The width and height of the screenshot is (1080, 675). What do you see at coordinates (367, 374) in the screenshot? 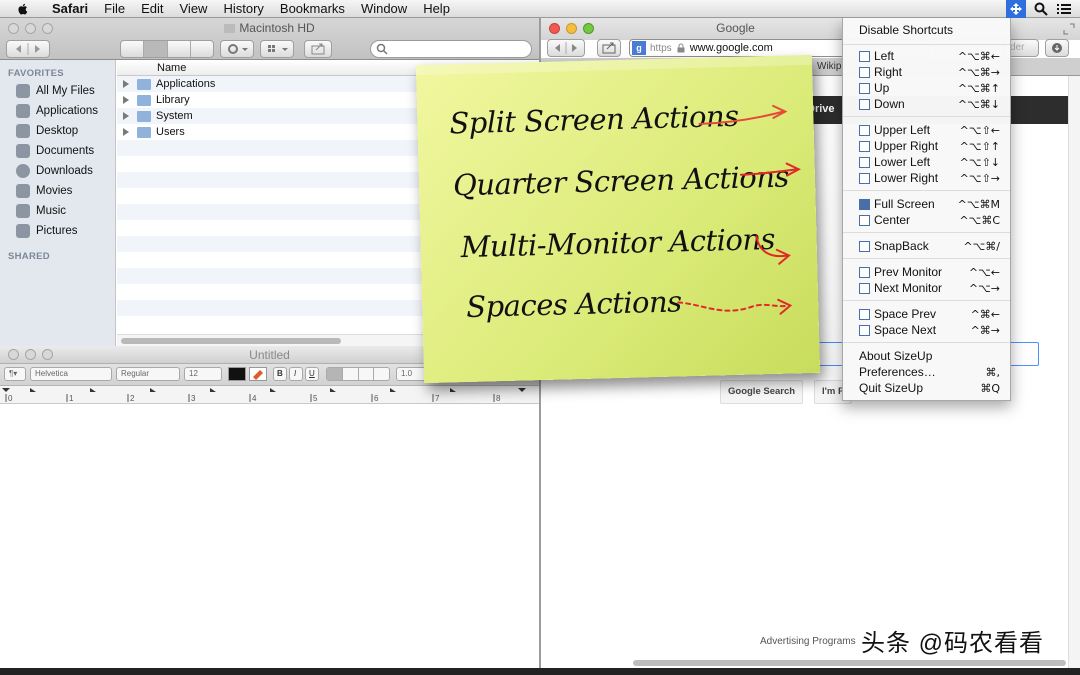
I see `align-justify-icon` at bounding box center [367, 374].